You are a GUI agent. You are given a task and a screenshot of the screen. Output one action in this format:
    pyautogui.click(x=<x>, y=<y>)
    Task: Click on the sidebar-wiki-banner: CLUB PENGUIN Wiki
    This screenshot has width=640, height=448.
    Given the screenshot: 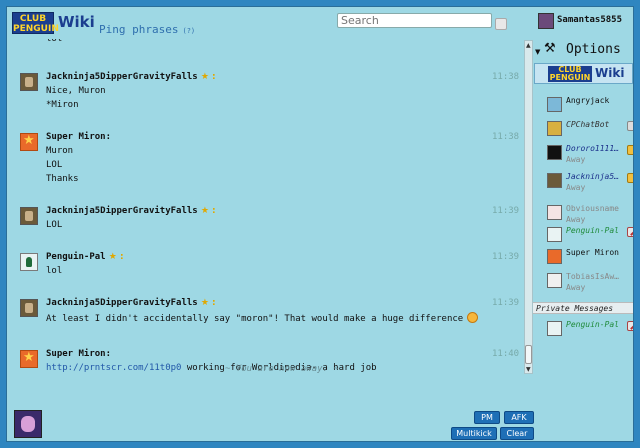 What is the action you would take?
    pyautogui.click(x=583, y=73)
    